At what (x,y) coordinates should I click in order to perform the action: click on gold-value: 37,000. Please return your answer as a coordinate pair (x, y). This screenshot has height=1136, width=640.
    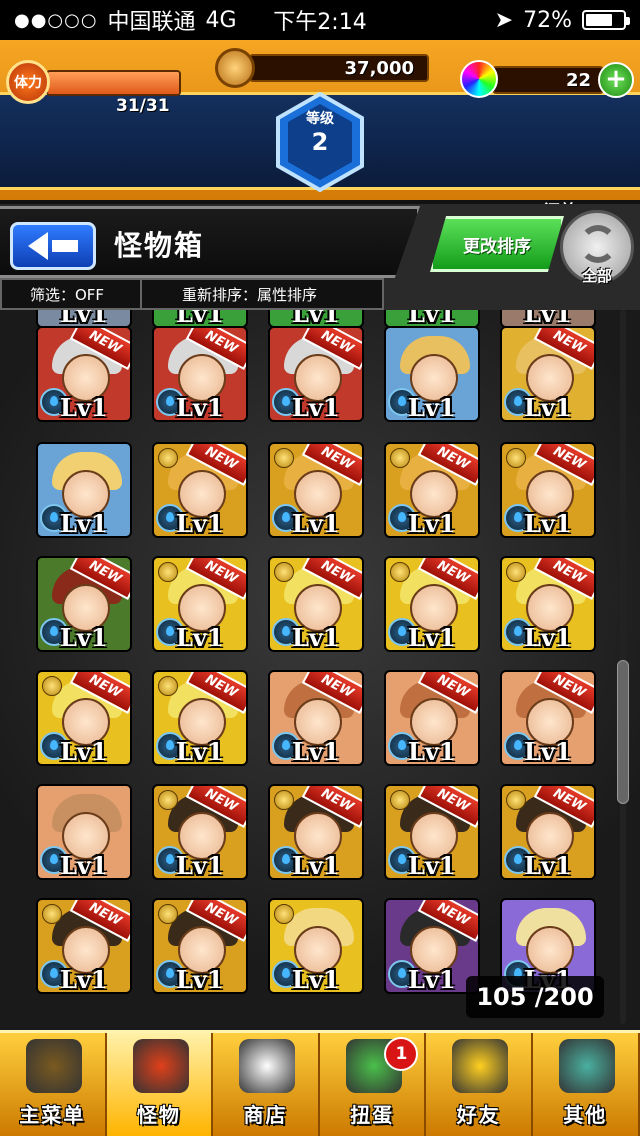
    Looking at the image, I should click on (379, 68).